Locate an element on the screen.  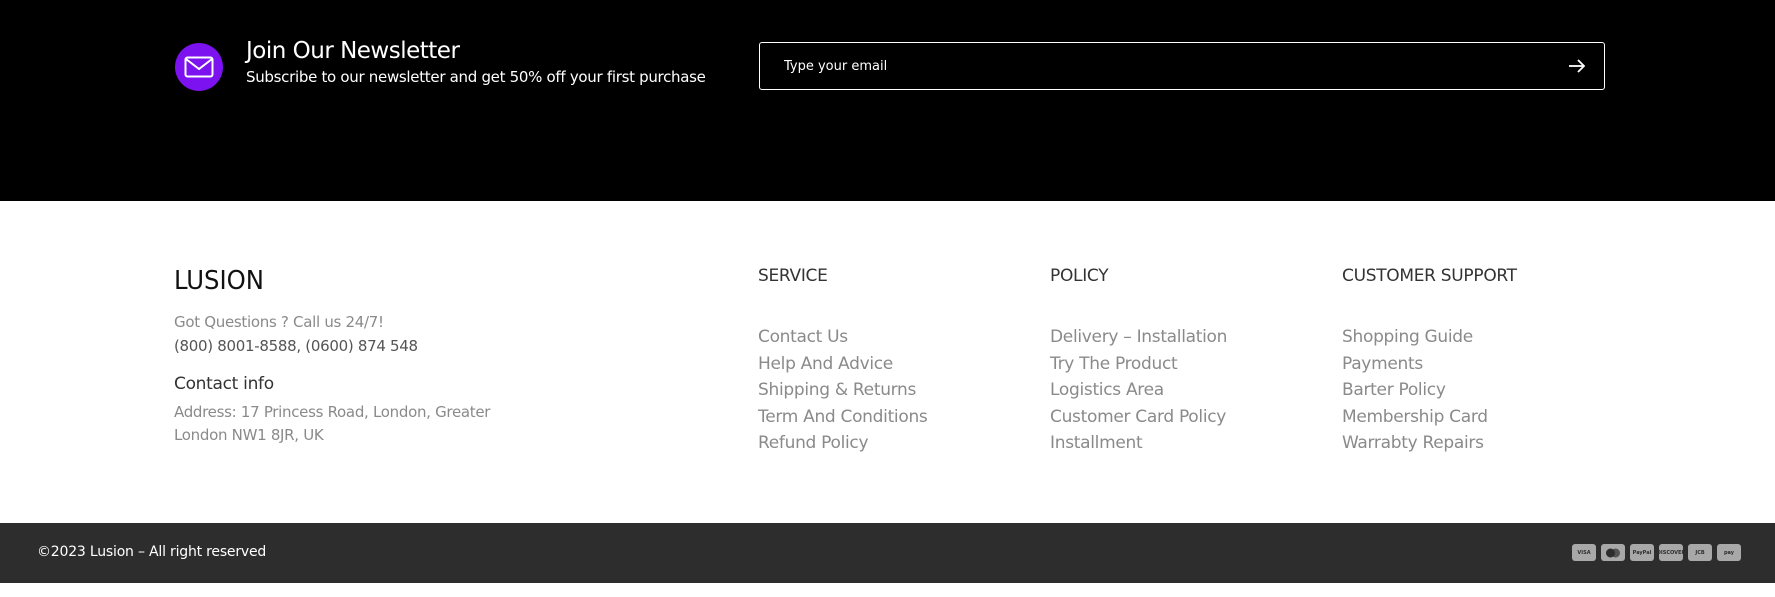
service-heading: SERVICE is located at coordinates (793, 276).